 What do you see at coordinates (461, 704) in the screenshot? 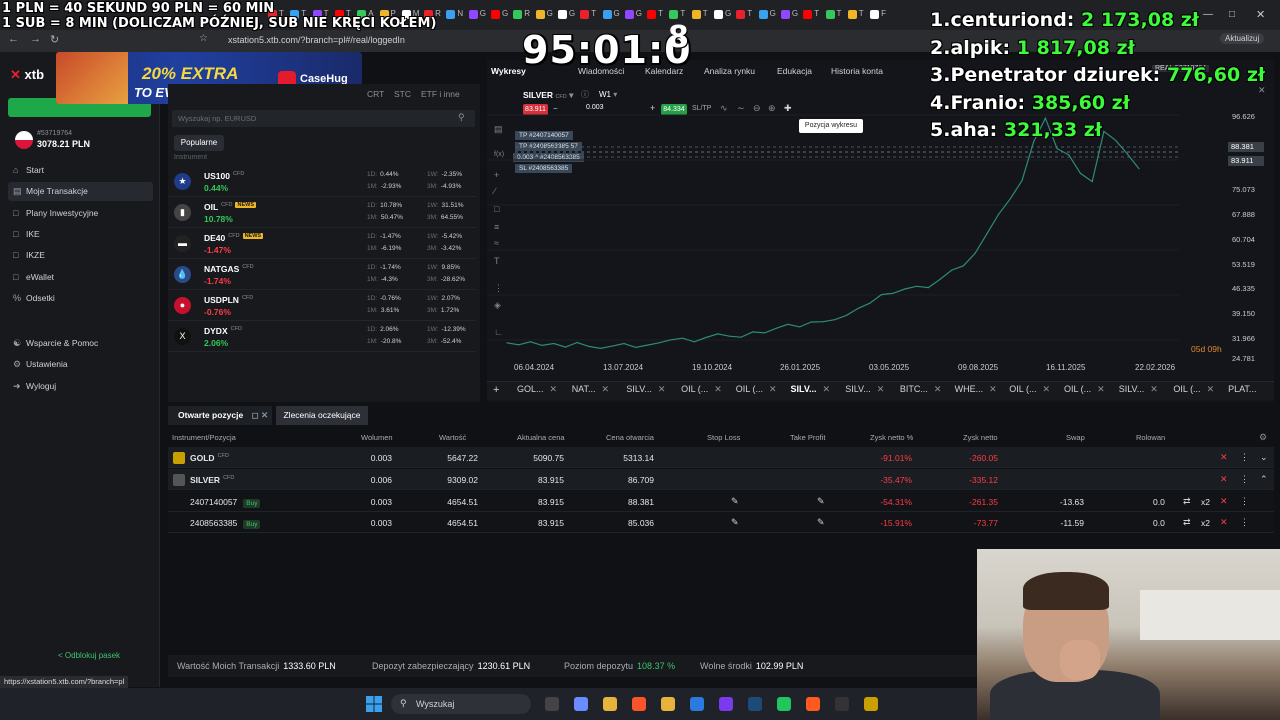
I see `taskbar-search-input` at bounding box center [461, 704].